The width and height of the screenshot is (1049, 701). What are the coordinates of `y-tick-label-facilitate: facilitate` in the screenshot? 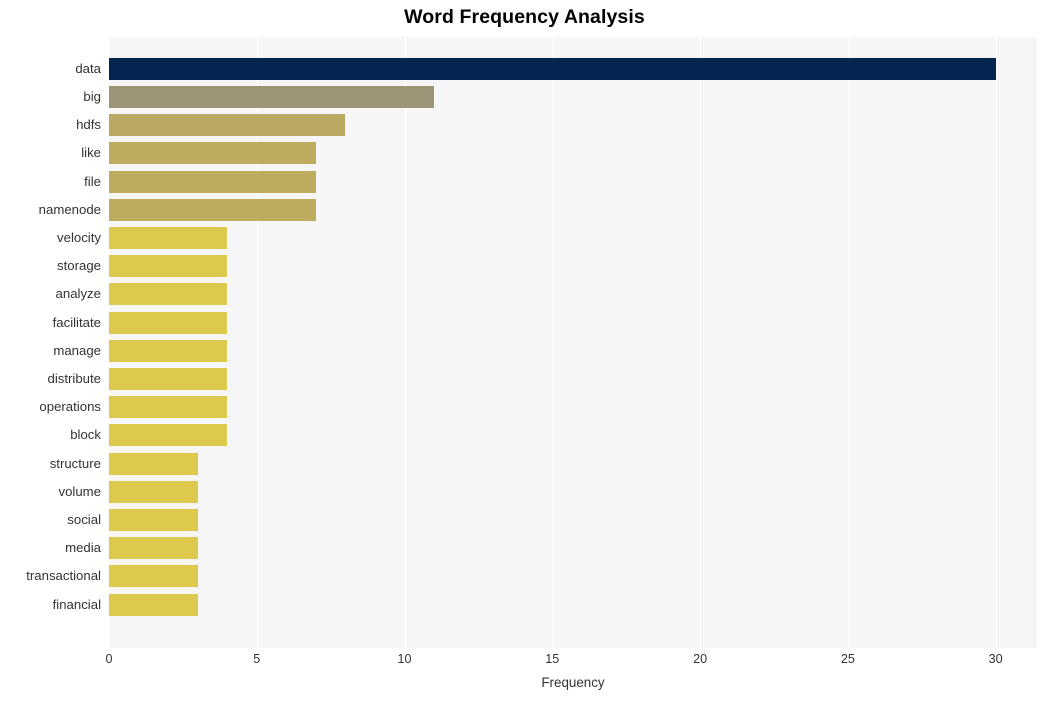 It's located at (76, 322).